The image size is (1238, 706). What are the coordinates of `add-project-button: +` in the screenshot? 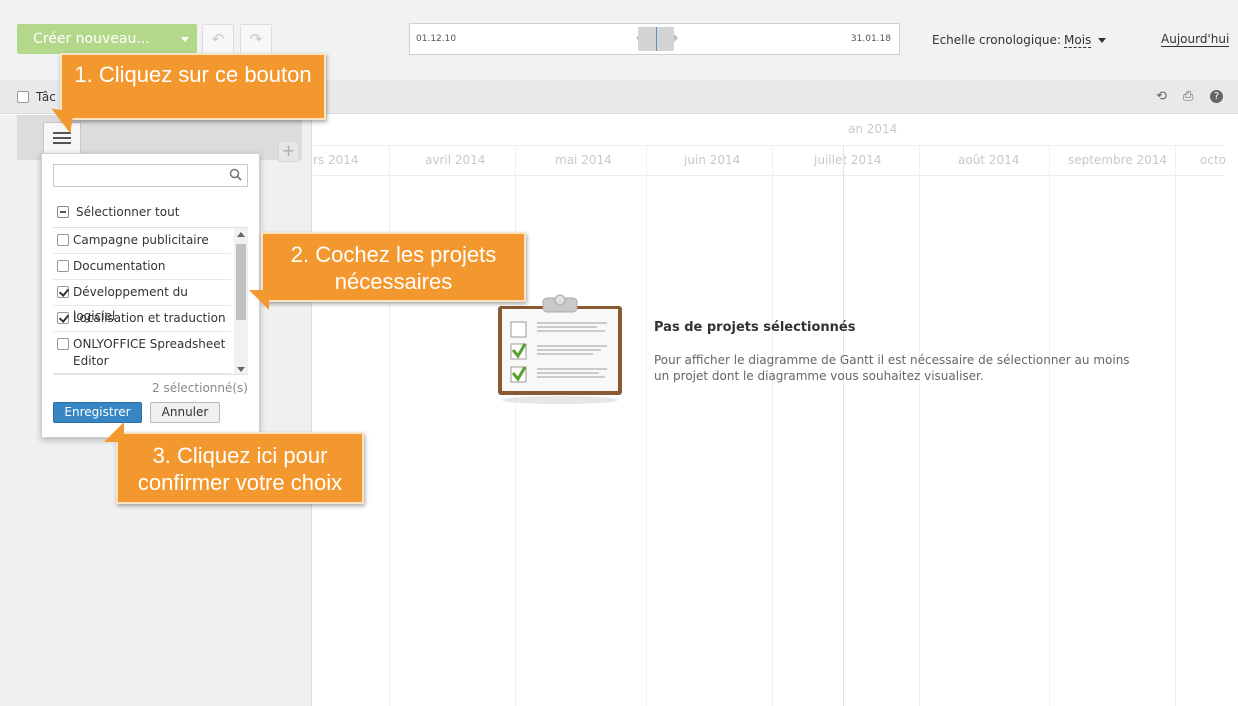 It's located at (288, 151).